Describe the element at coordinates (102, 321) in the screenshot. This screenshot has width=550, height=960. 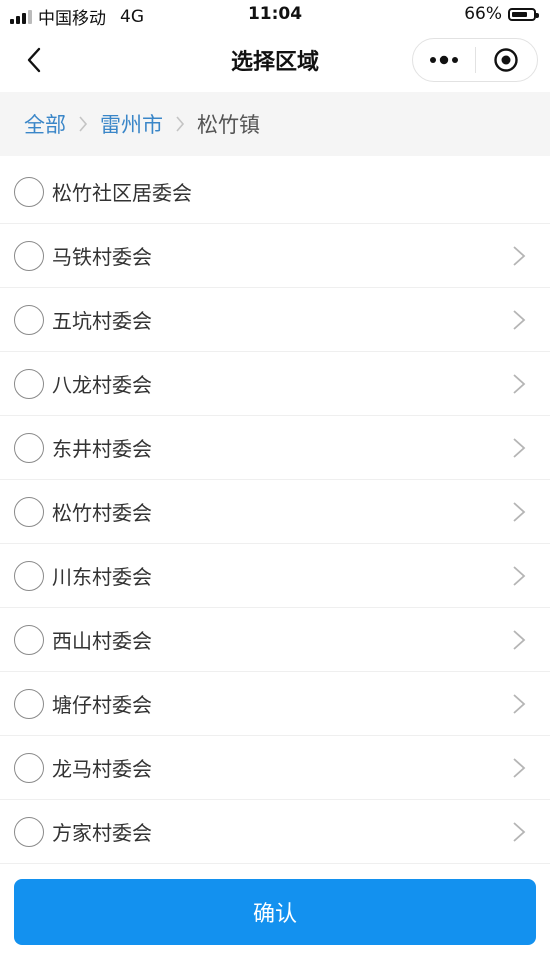
I see `list-item-label: 五坑村委会` at that location.